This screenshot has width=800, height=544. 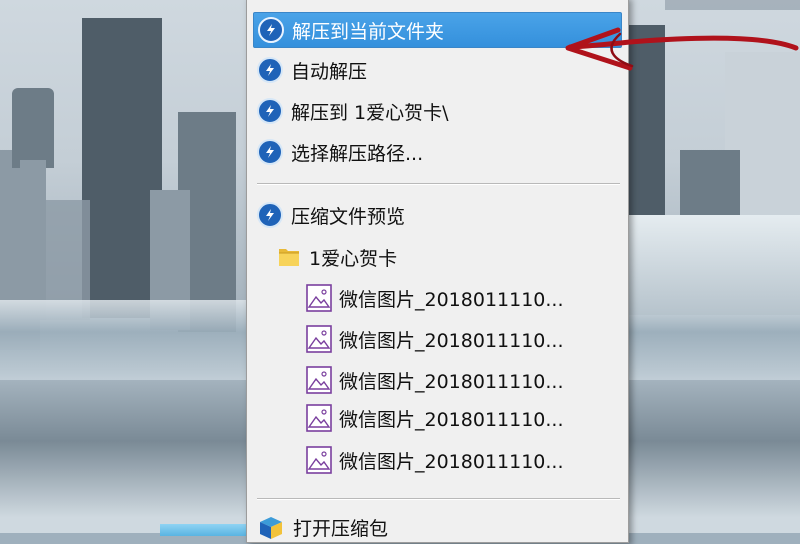 I want to click on menu-item-label: 自动解压, so click(x=329, y=71).